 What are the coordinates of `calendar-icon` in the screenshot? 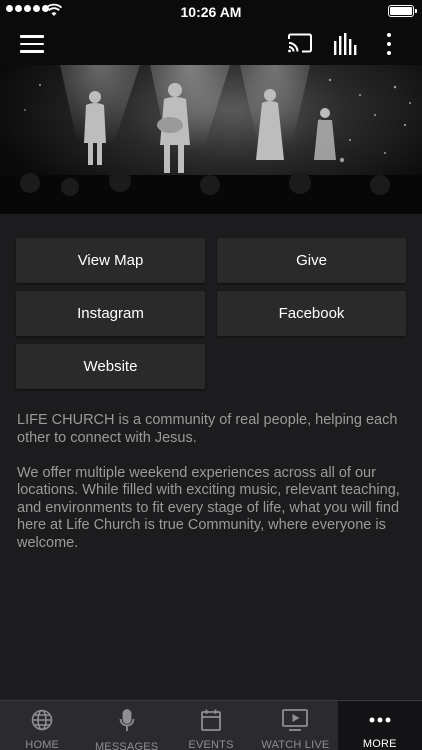 It's located at (211, 720).